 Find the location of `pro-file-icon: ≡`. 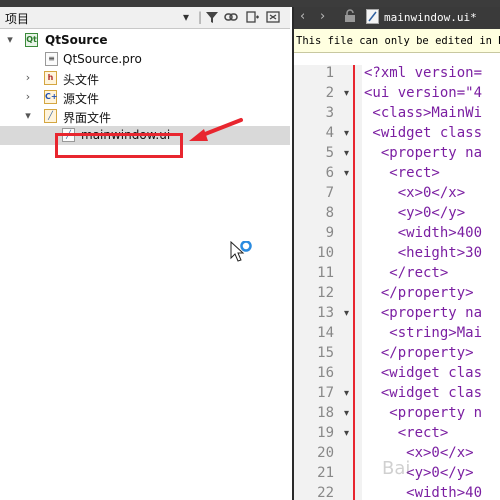

pro-file-icon: ≡ is located at coordinates (51, 59).